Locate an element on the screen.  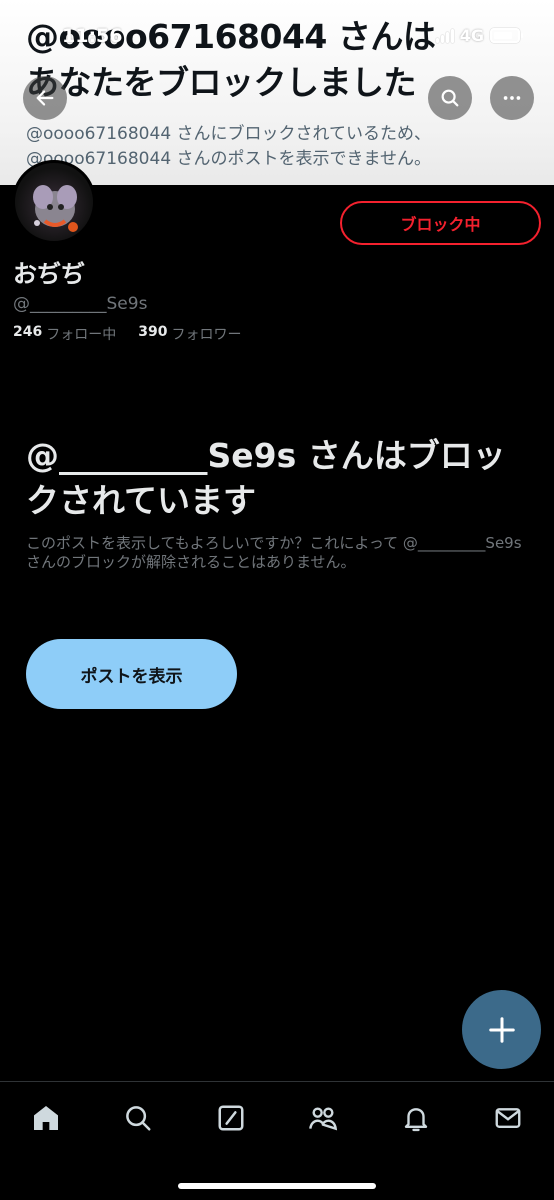
followers-label: フォロワー is located at coordinates (206, 334).